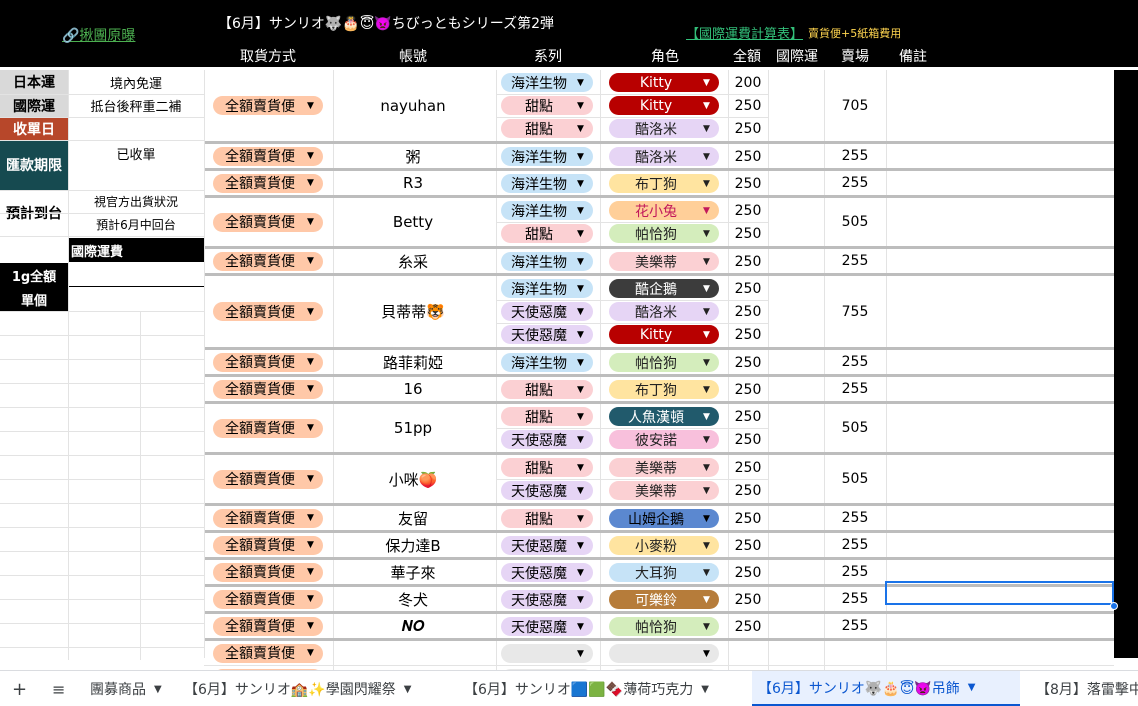 This screenshot has height=706, width=1138. What do you see at coordinates (664, 288) in the screenshot?
I see `character-dropdown: 酷企鵝 ▼` at bounding box center [664, 288].